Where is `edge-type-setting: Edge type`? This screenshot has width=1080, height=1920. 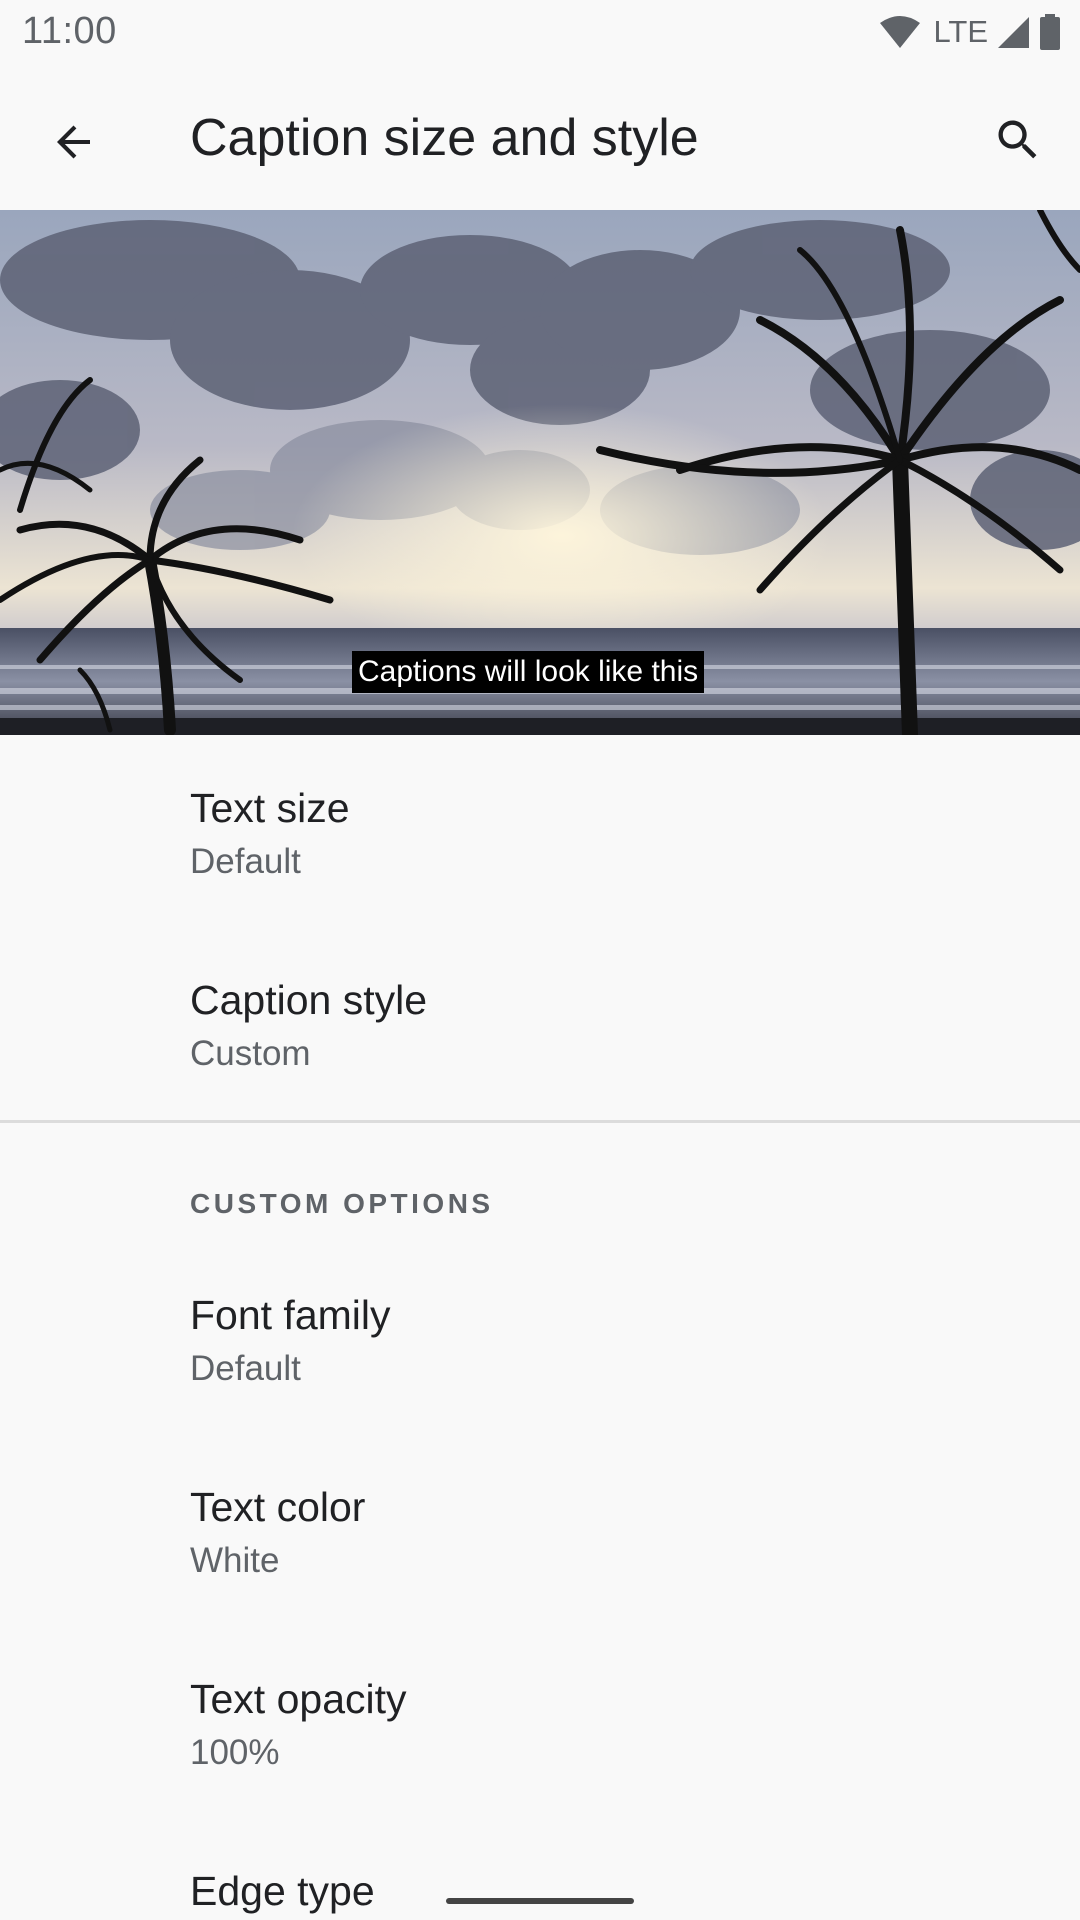 edge-type-setting: Edge type is located at coordinates (540, 1870).